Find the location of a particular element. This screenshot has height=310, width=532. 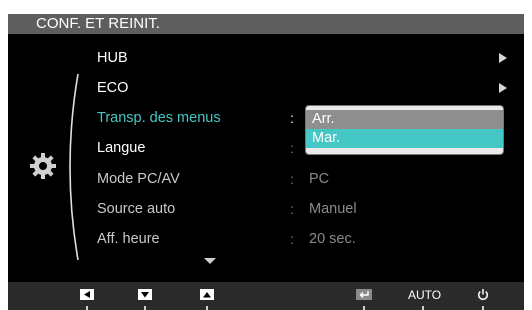

transparency-dropdown: Arr. Mar. is located at coordinates (404, 130).